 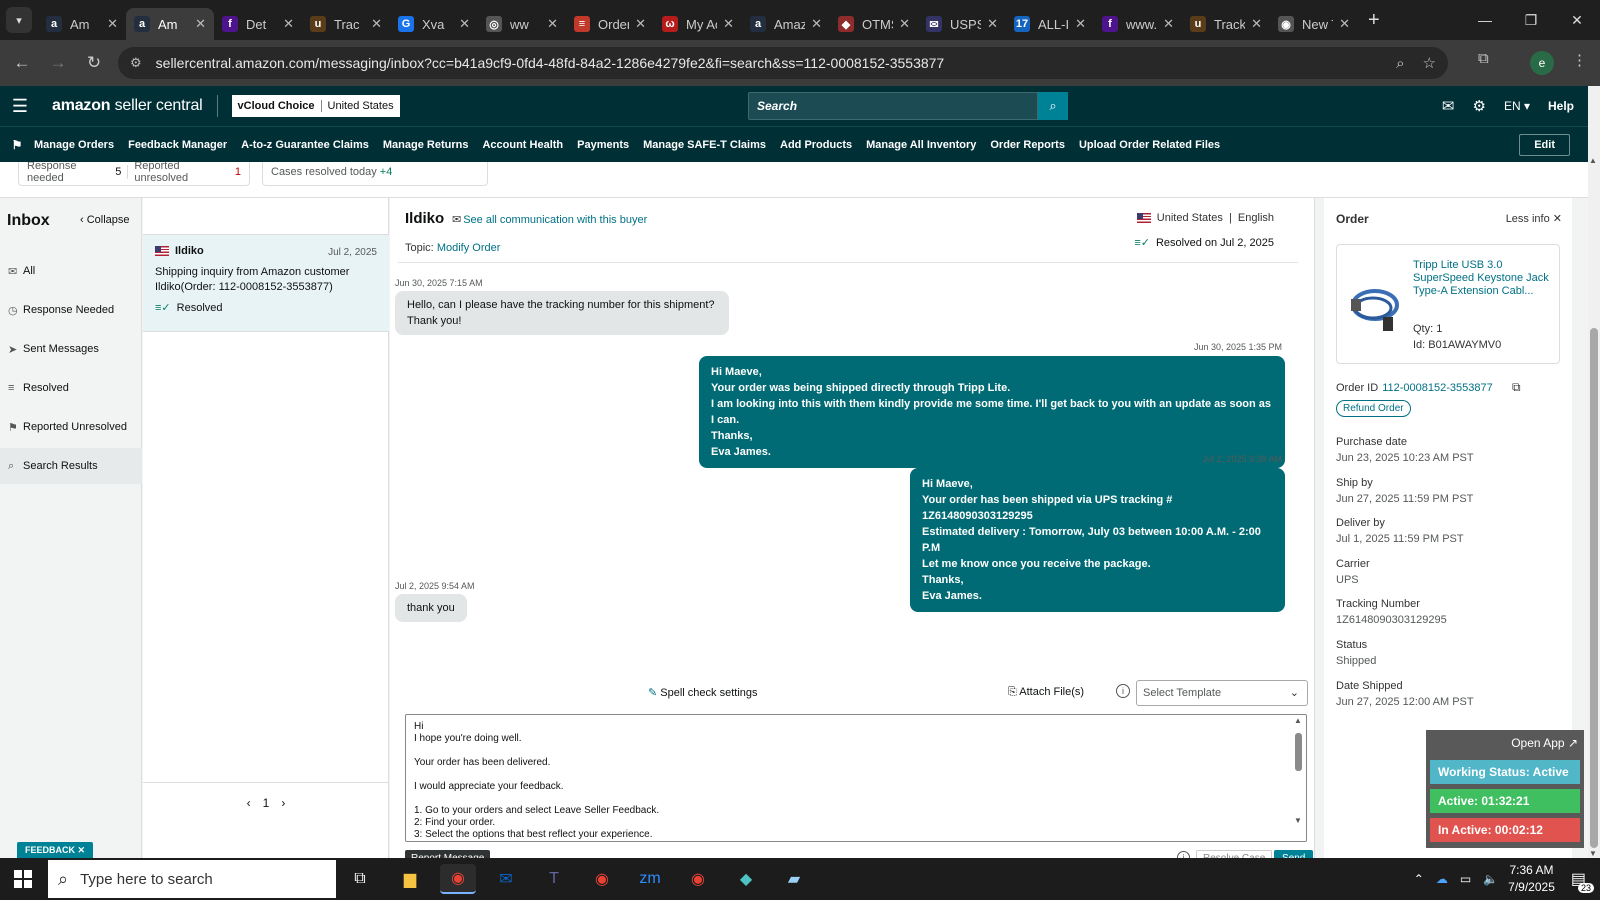 I want to click on outlook-icon: ✉, so click(x=506, y=879).